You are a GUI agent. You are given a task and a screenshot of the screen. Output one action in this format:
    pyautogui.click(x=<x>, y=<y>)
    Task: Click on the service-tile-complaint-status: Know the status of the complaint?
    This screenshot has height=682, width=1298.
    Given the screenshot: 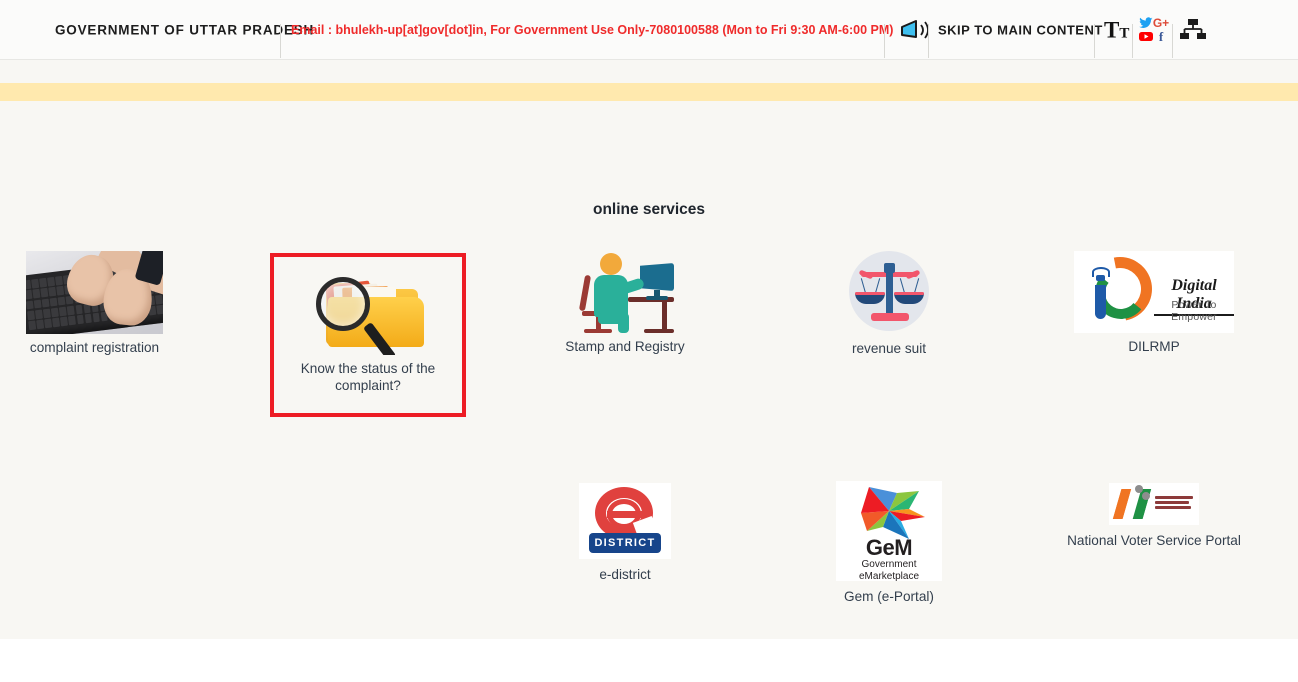 What is the action you would take?
    pyautogui.click(x=368, y=335)
    